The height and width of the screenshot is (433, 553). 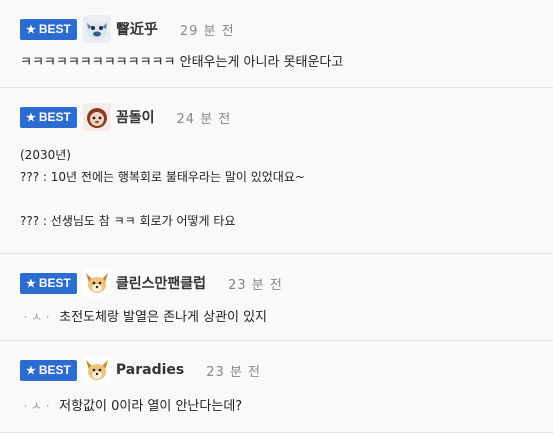 What do you see at coordinates (162, 177) in the screenshot?
I see `comment-text: ??? : 10년 전에는 행복회로 불태우라는 말이 있었대요~` at bounding box center [162, 177].